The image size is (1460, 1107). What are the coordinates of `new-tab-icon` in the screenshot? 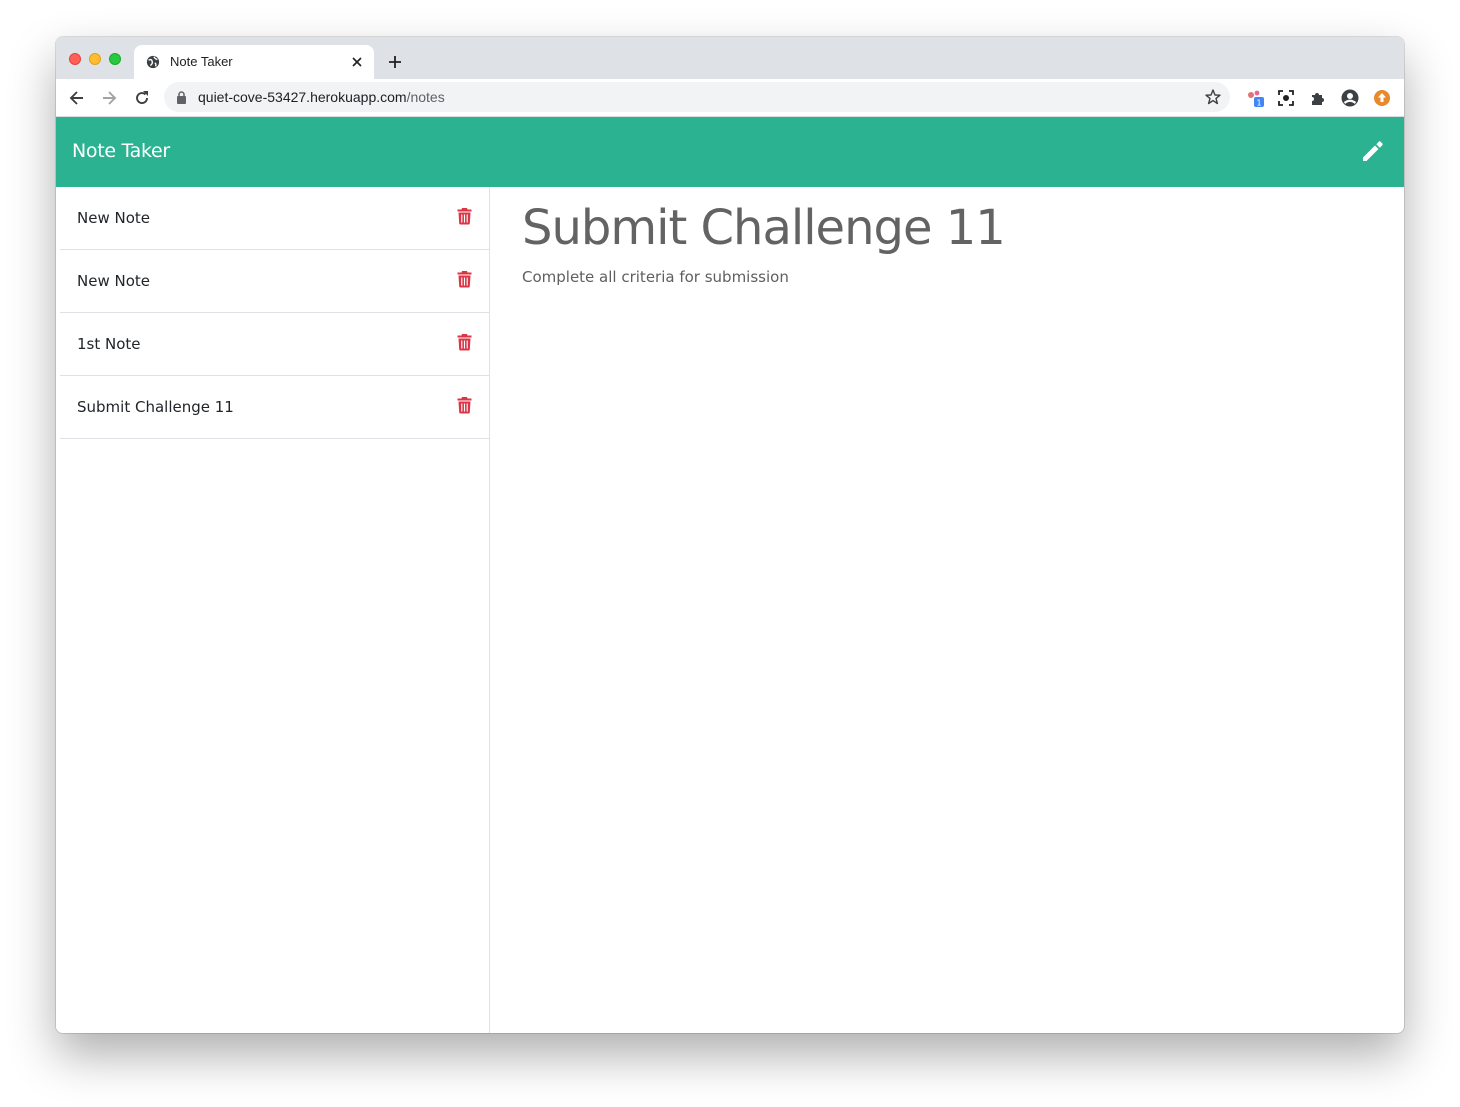 It's located at (395, 62).